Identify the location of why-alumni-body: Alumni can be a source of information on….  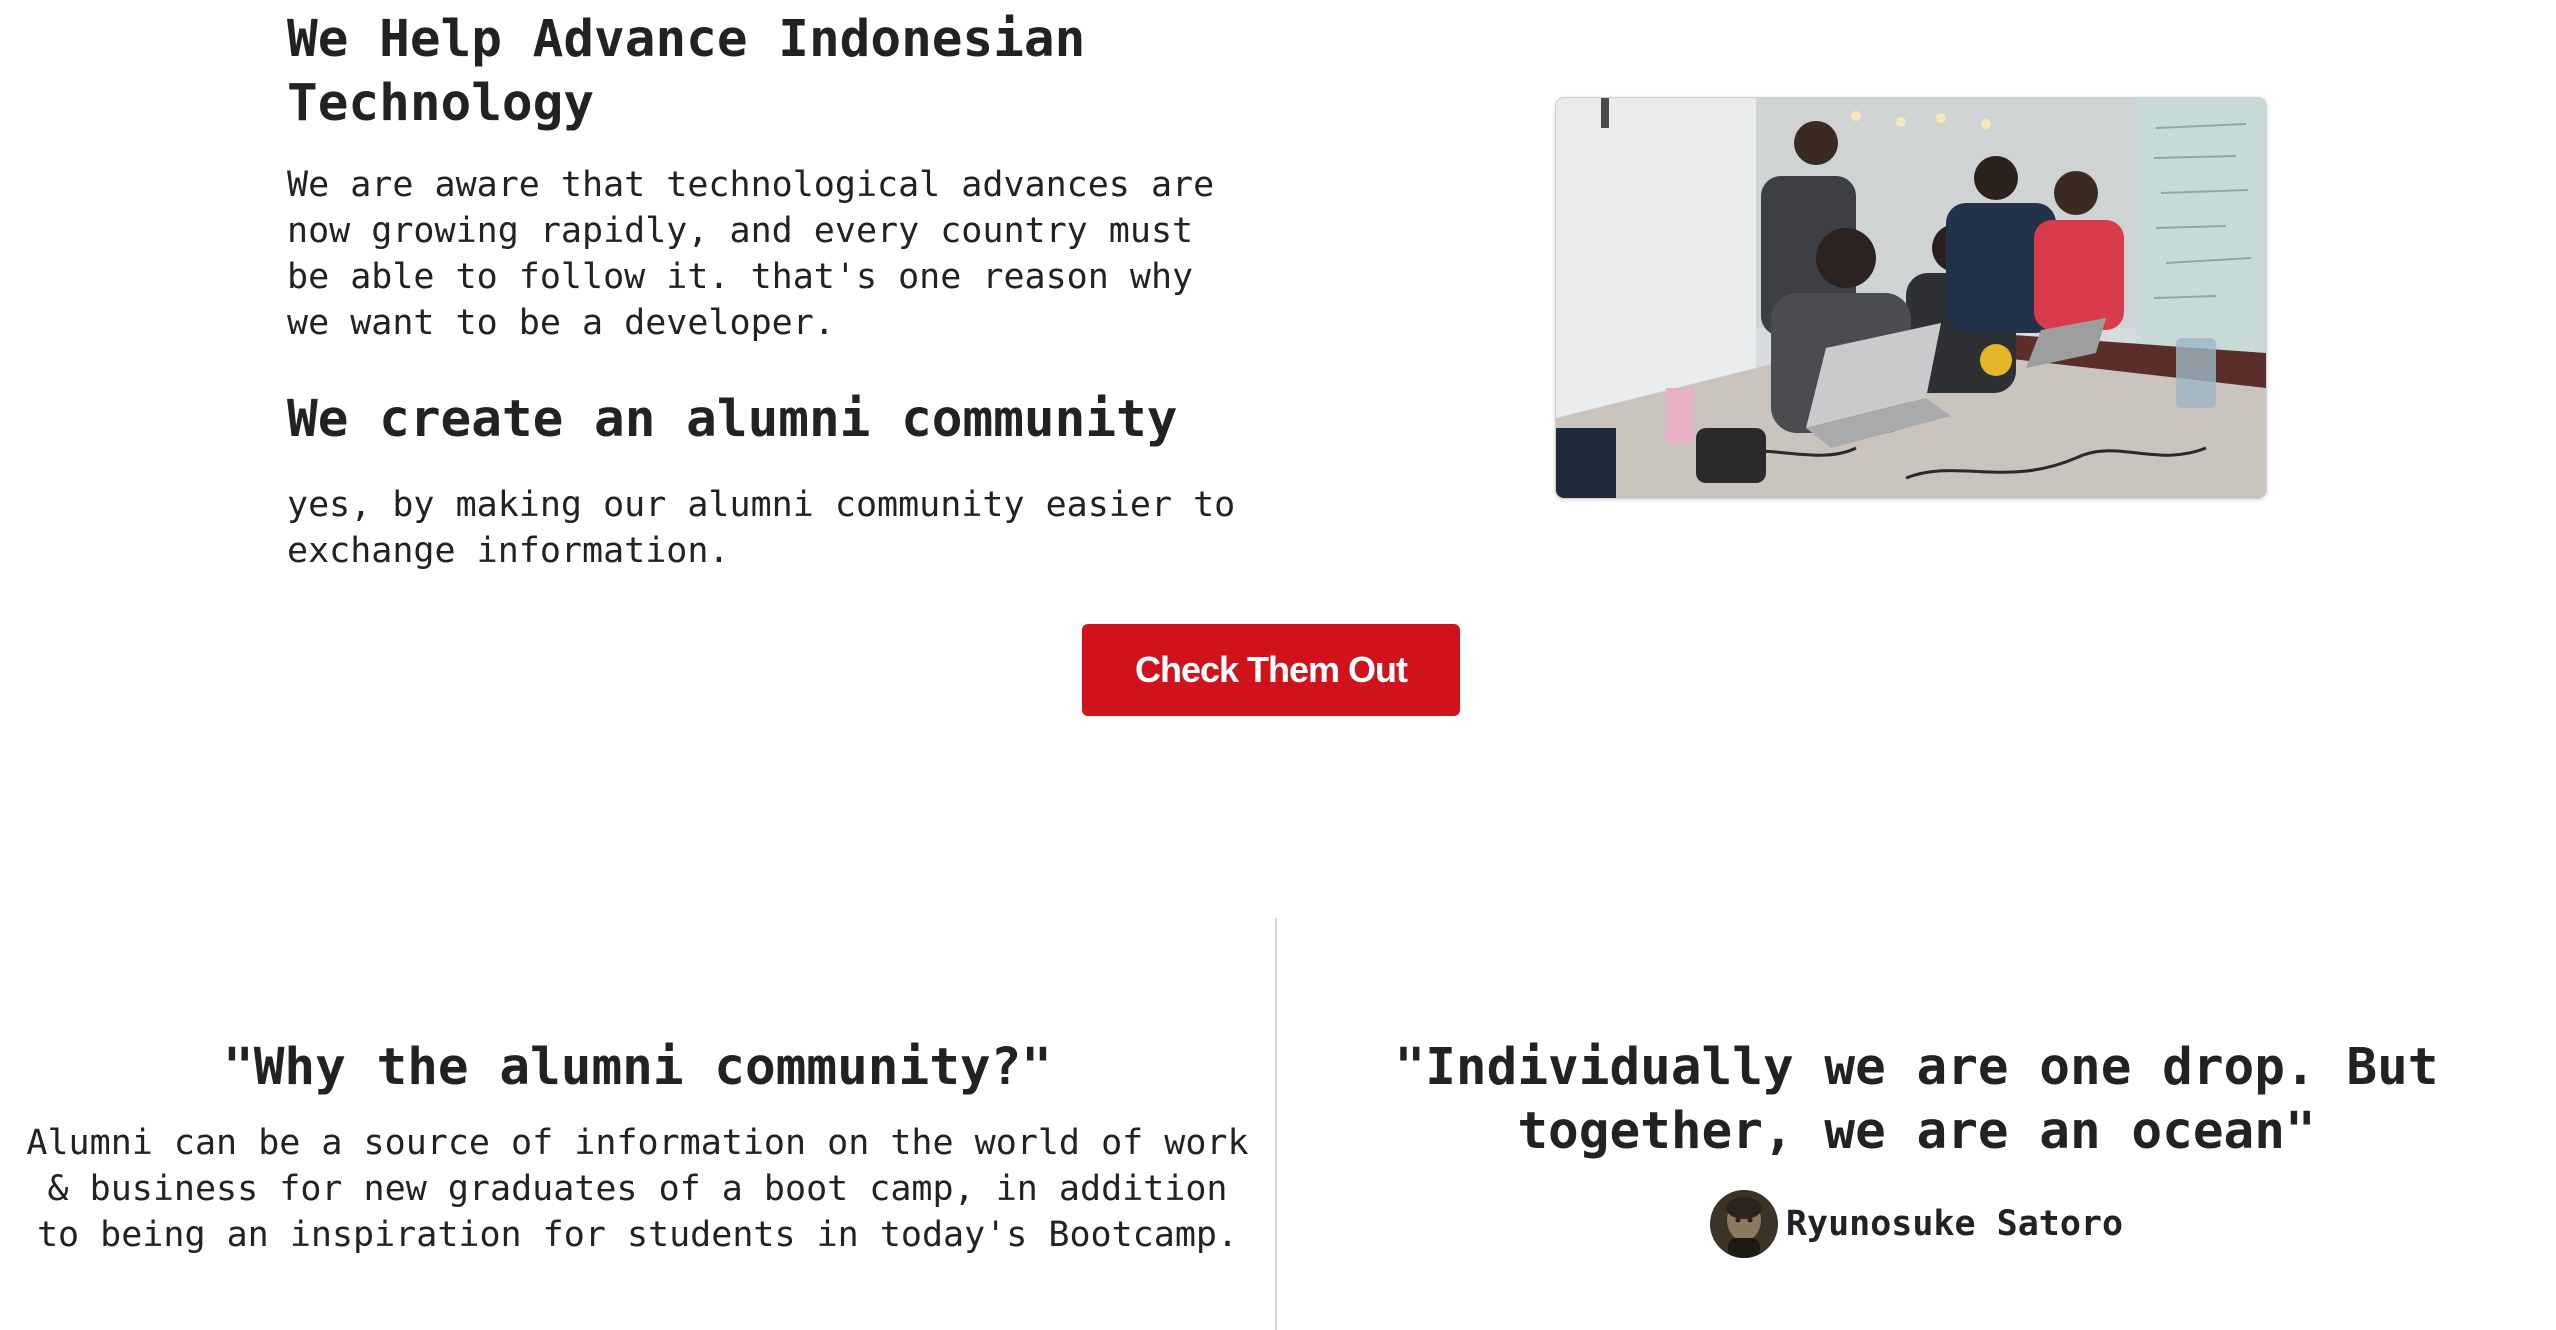
(637, 1189).